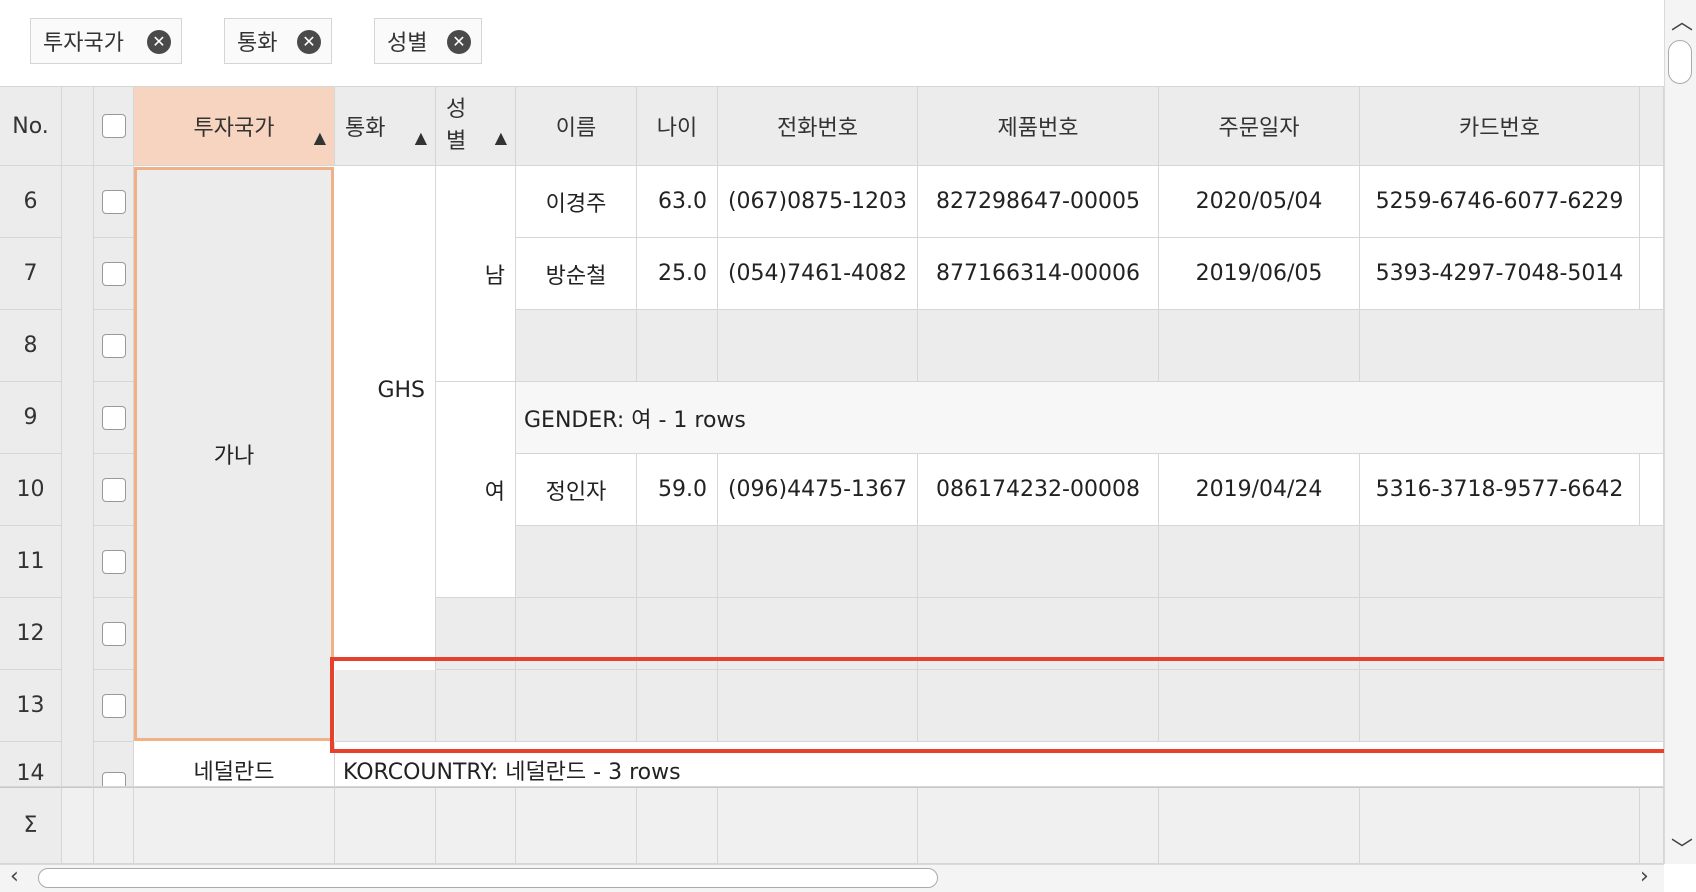 Image resolution: width=1696 pixels, height=892 pixels. I want to click on cell-phone: (067)0875-1203, so click(818, 202).